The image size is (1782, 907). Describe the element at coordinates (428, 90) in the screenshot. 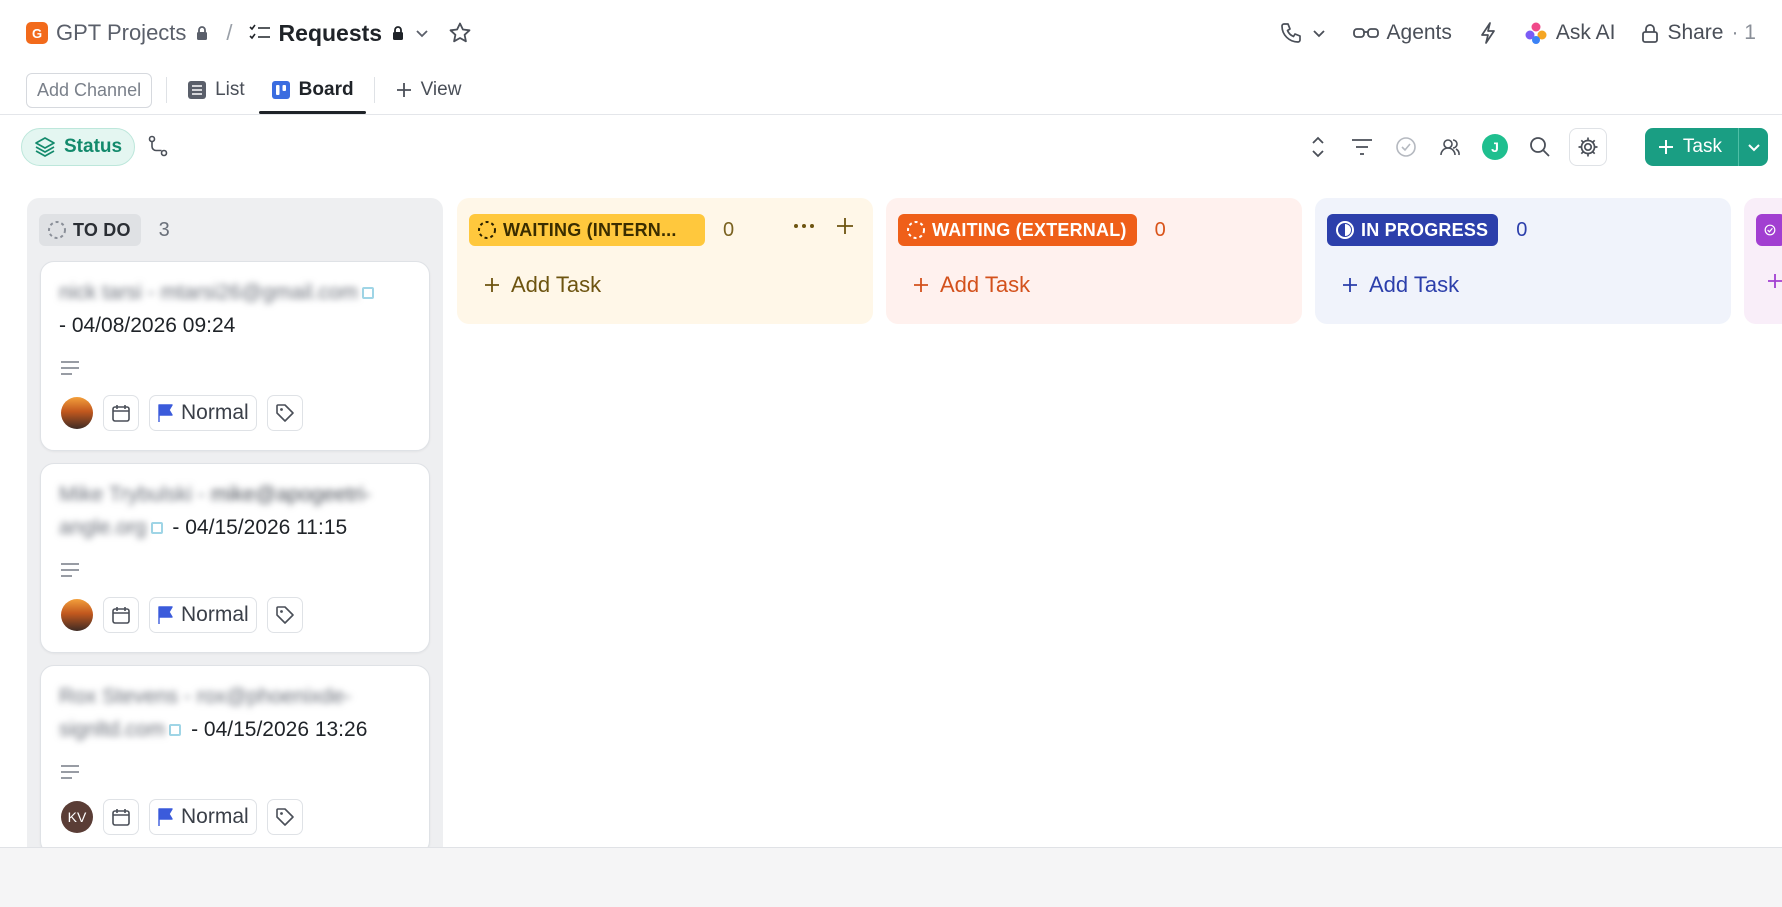

I see `add-view-button: View` at that location.